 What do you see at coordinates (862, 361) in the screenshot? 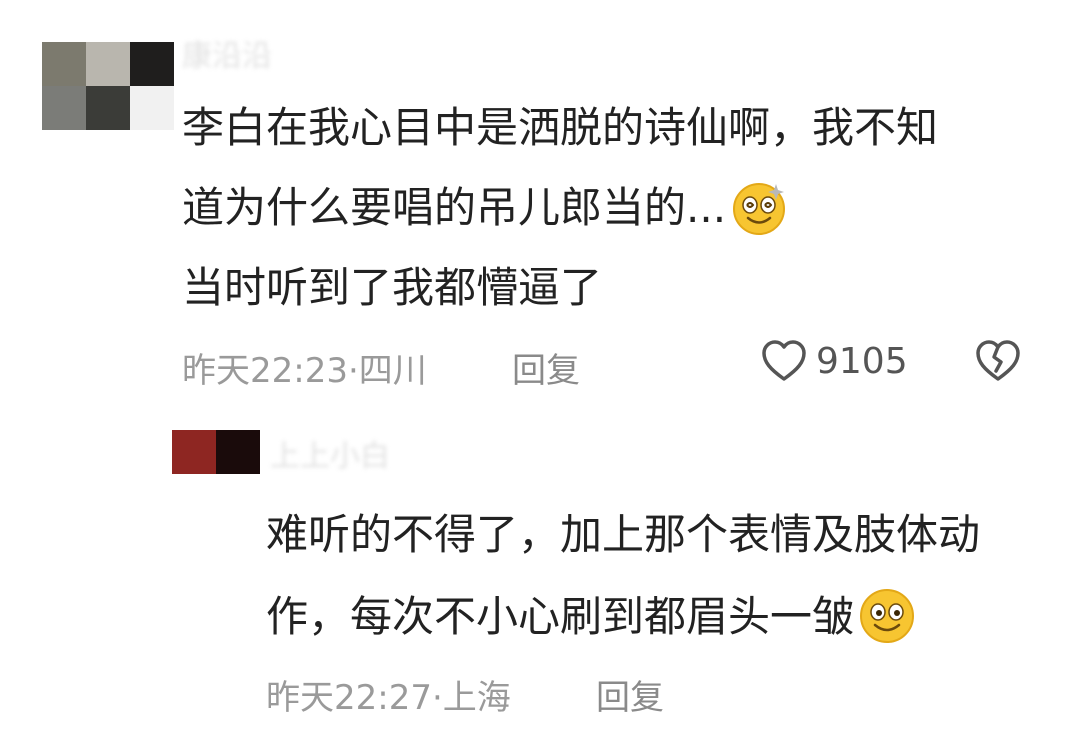
I see `like-count: 9105` at bounding box center [862, 361].